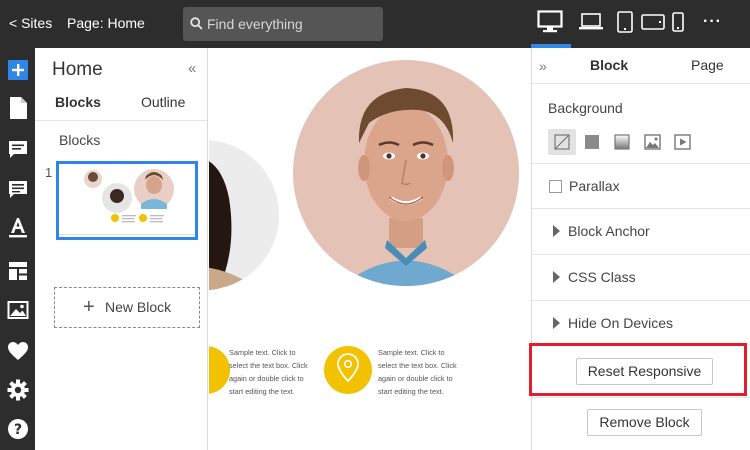 The height and width of the screenshot is (450, 750). Describe the element at coordinates (620, 323) in the screenshot. I see `hide-on-devices-section: Hide On Devices` at that location.